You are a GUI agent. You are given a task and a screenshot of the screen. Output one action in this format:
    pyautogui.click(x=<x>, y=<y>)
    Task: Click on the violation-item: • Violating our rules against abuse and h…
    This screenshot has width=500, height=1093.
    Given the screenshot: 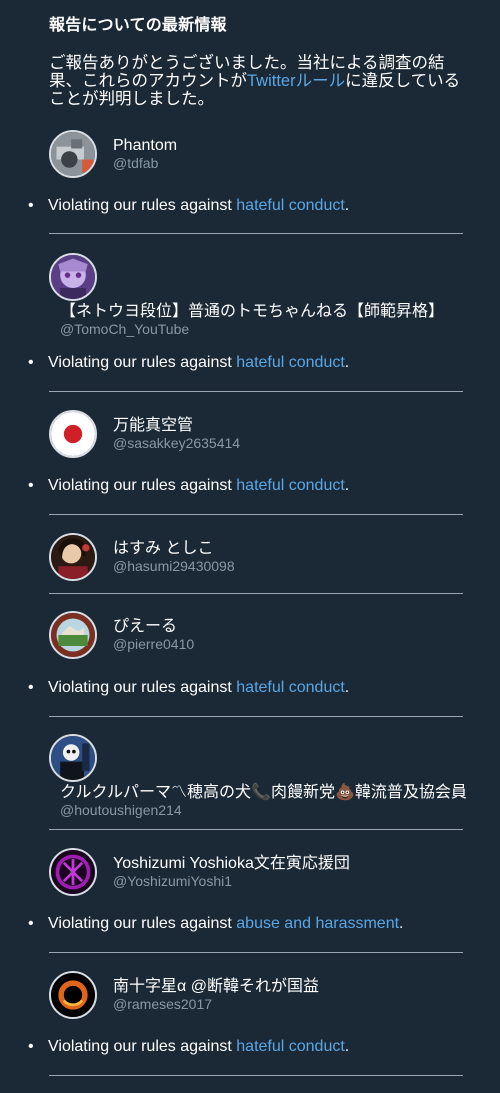 What is the action you would take?
    pyautogui.click(x=216, y=924)
    